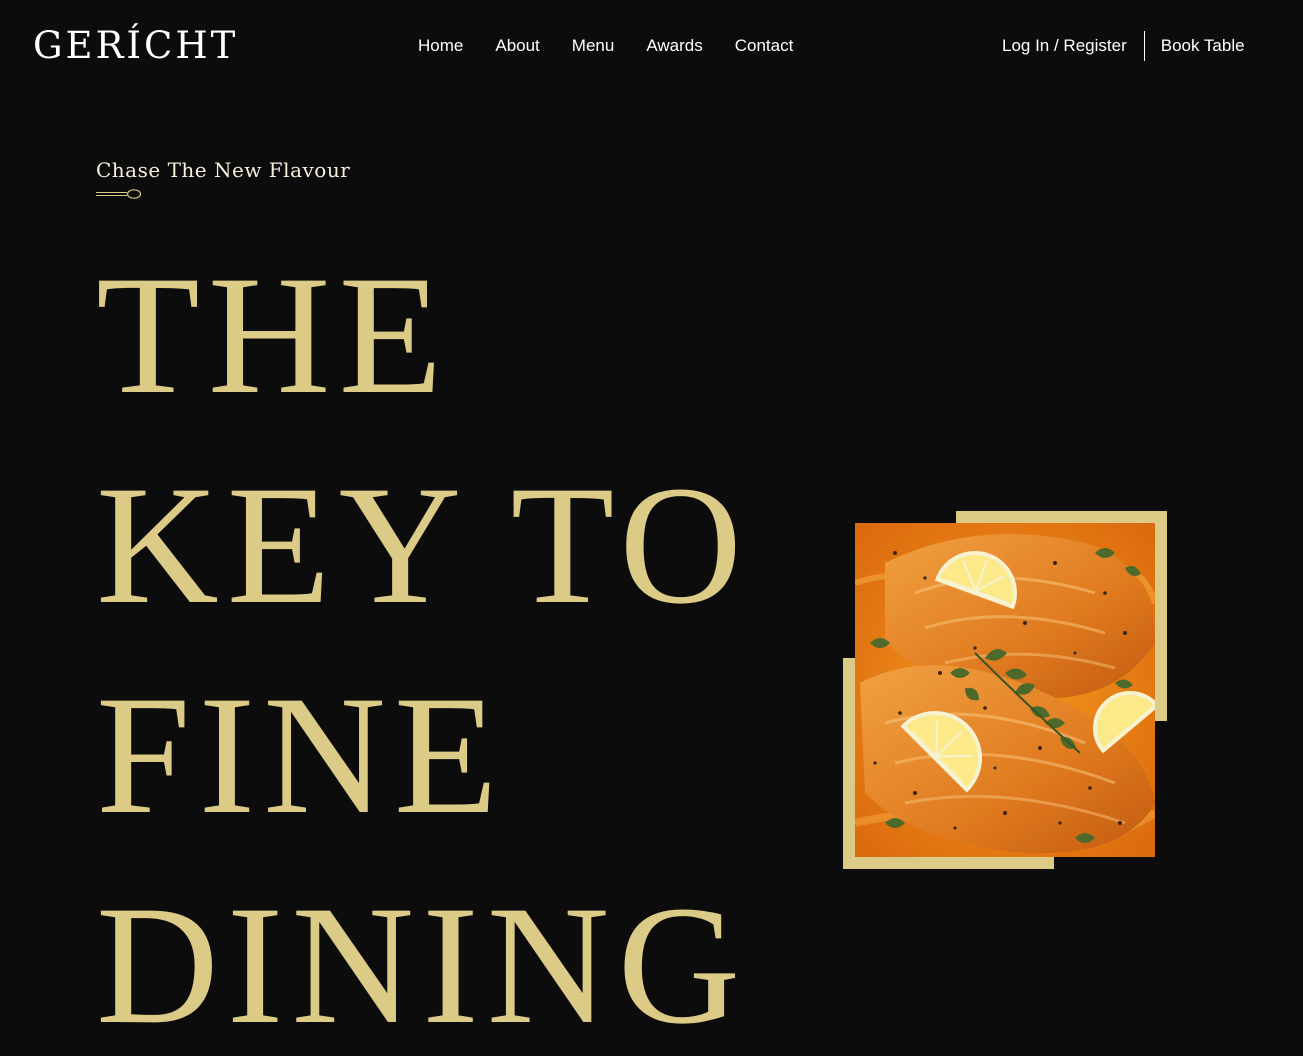  What do you see at coordinates (301, 755) in the screenshot?
I see `headline-line-3: FINE` at bounding box center [301, 755].